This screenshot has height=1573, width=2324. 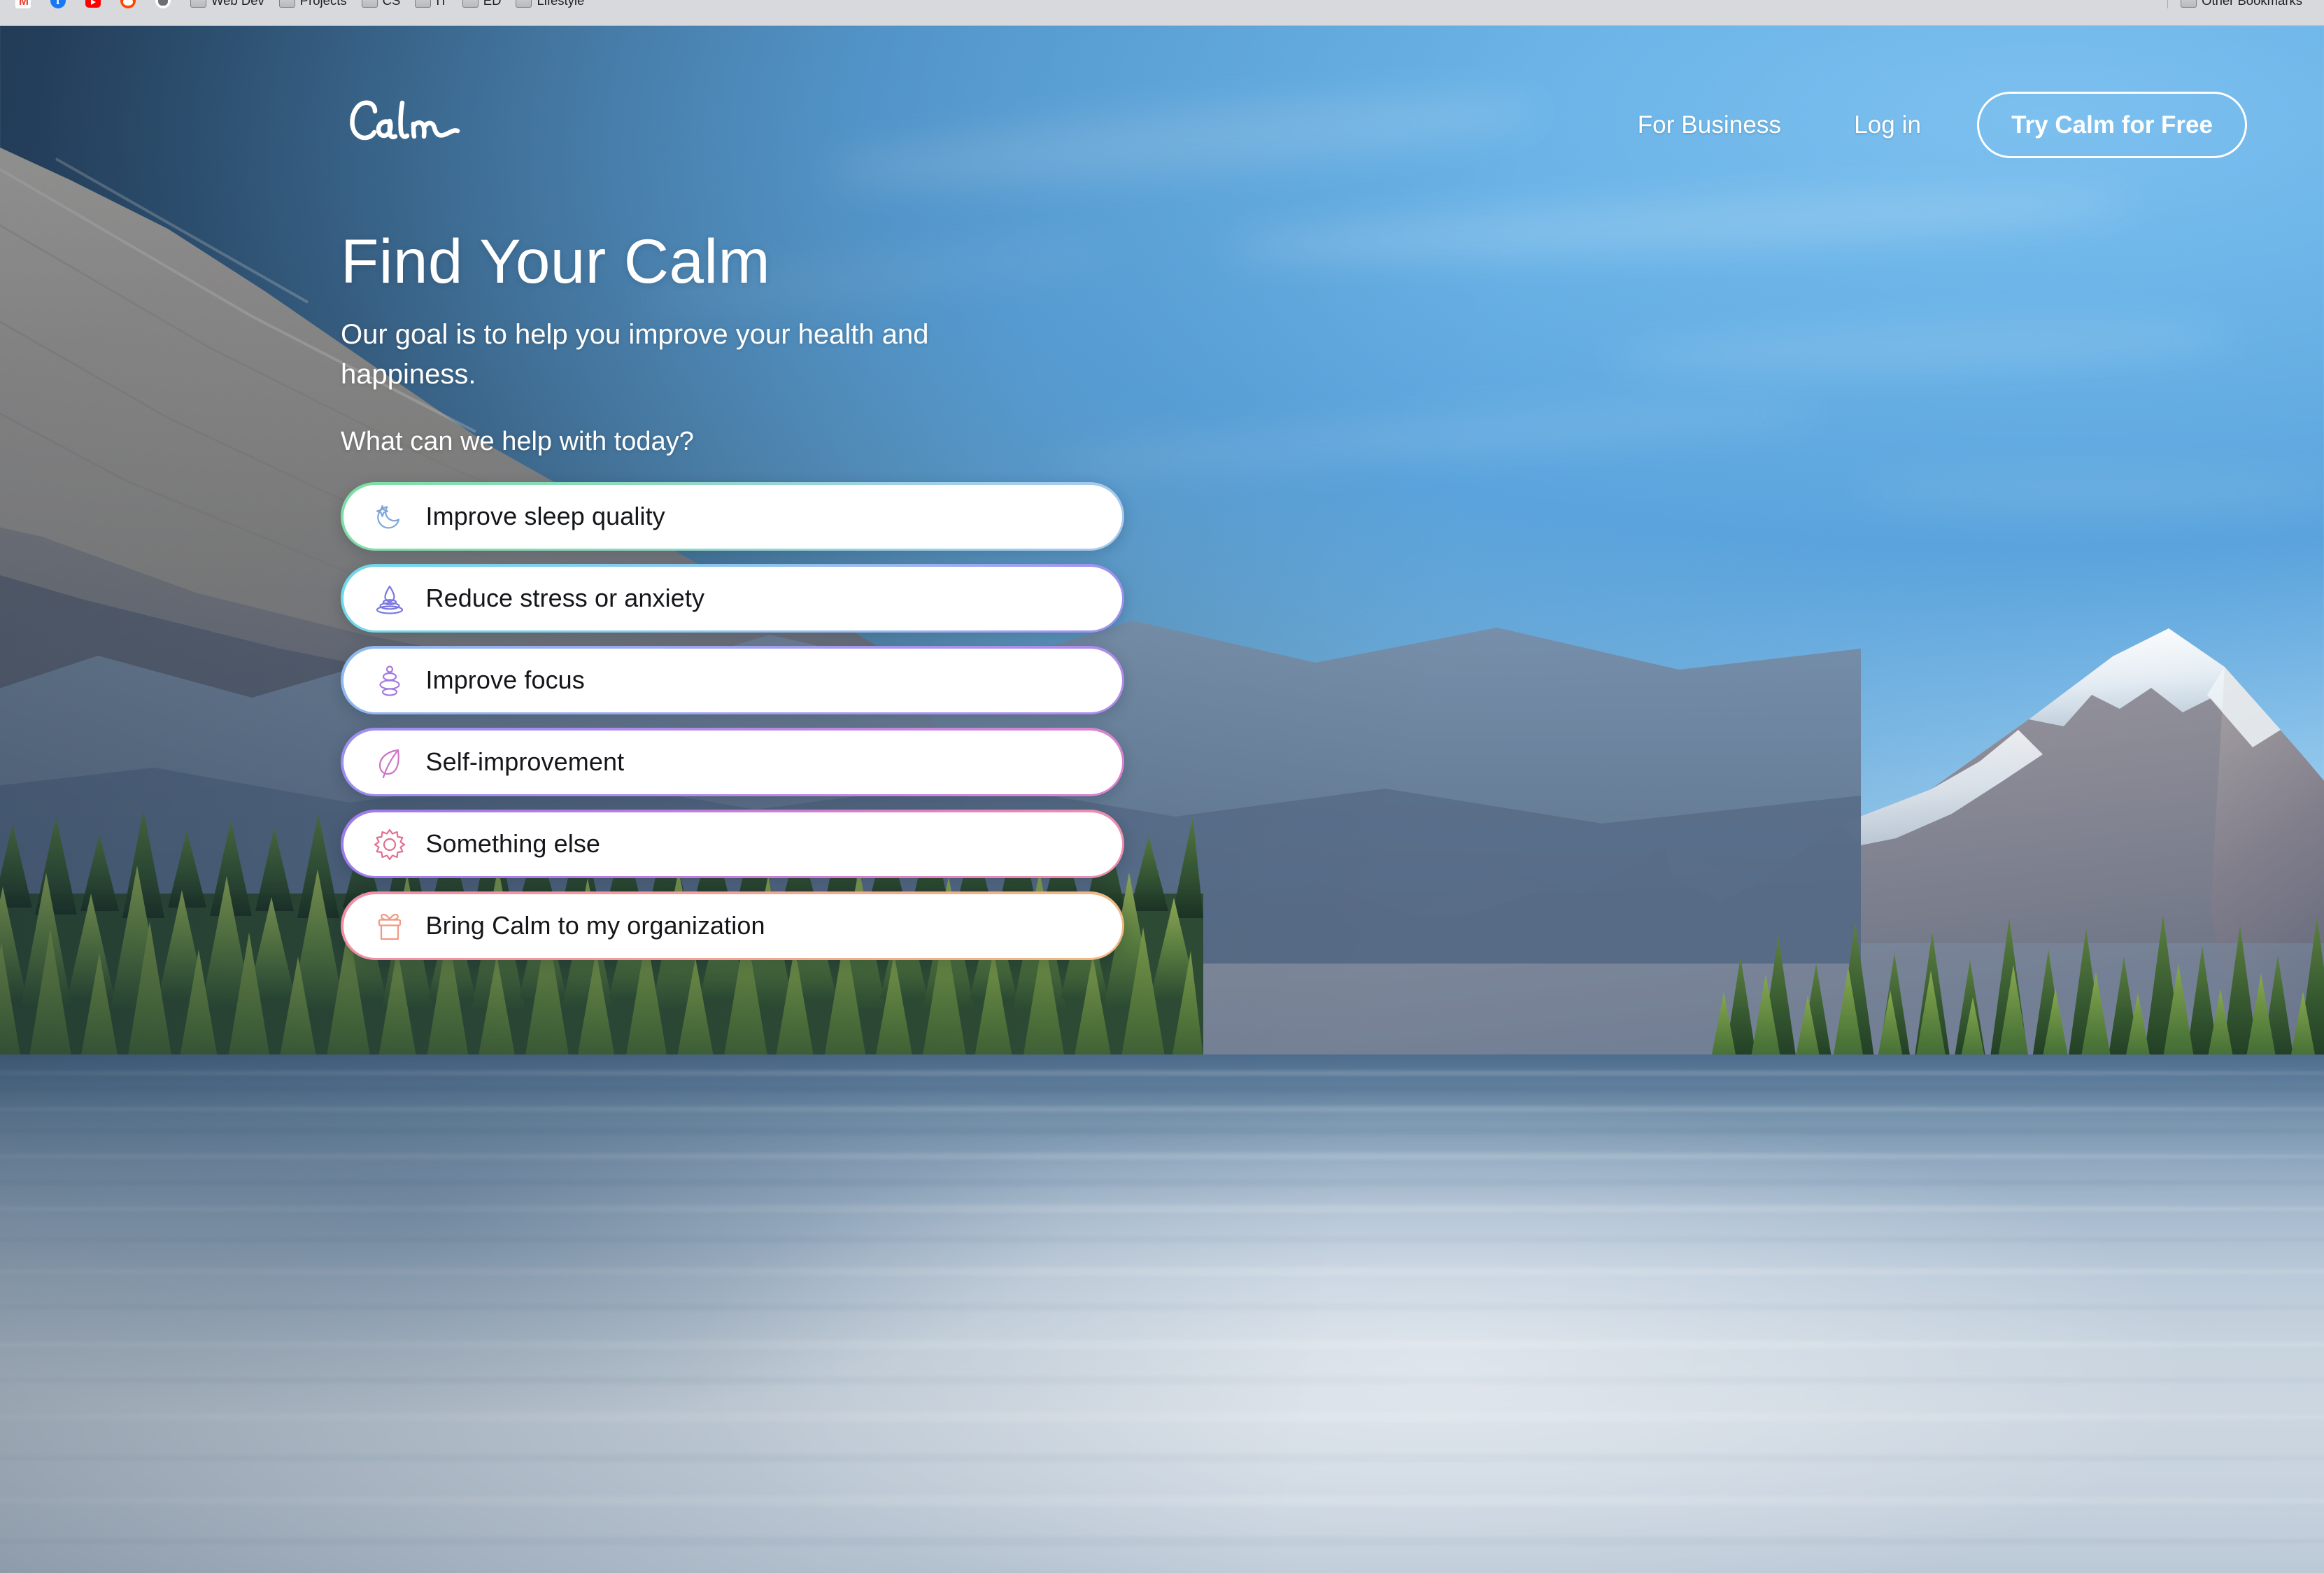 What do you see at coordinates (391, 4) in the screenshot?
I see `bookmark-label: CS` at bounding box center [391, 4].